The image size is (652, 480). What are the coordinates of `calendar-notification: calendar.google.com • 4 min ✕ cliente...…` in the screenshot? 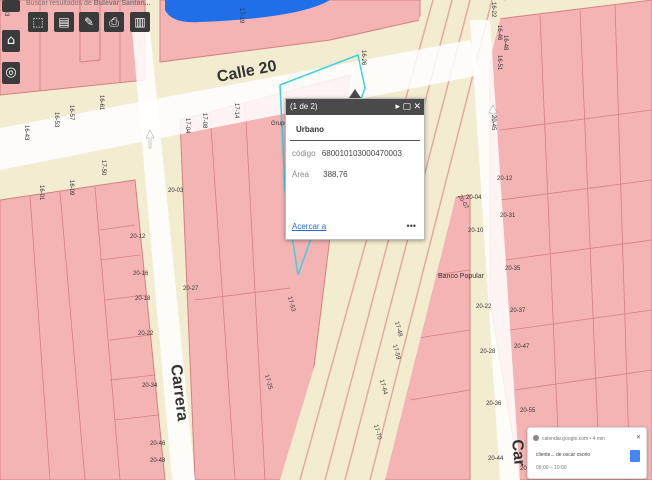 It's located at (587, 453).